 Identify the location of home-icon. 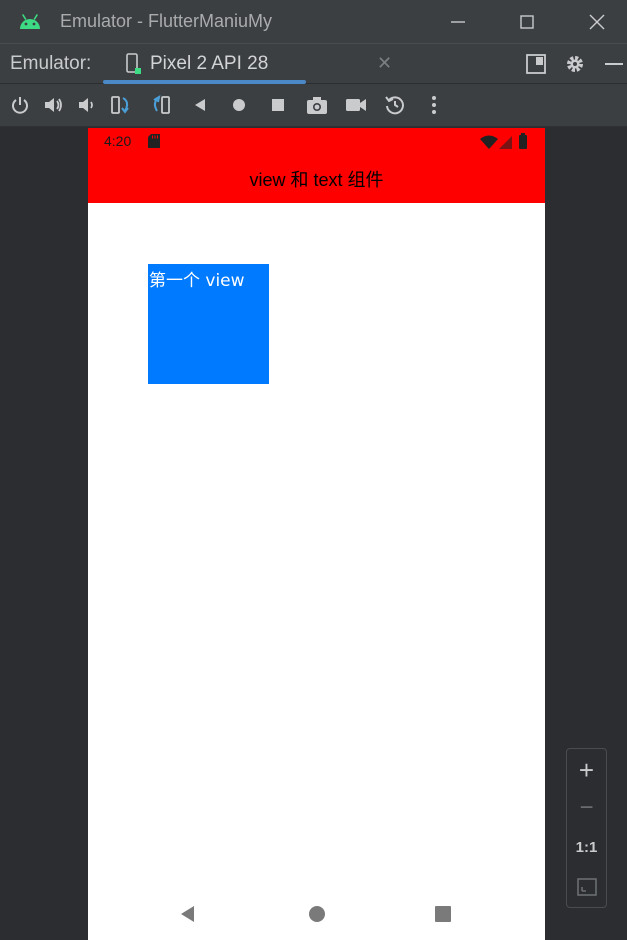
(239, 105).